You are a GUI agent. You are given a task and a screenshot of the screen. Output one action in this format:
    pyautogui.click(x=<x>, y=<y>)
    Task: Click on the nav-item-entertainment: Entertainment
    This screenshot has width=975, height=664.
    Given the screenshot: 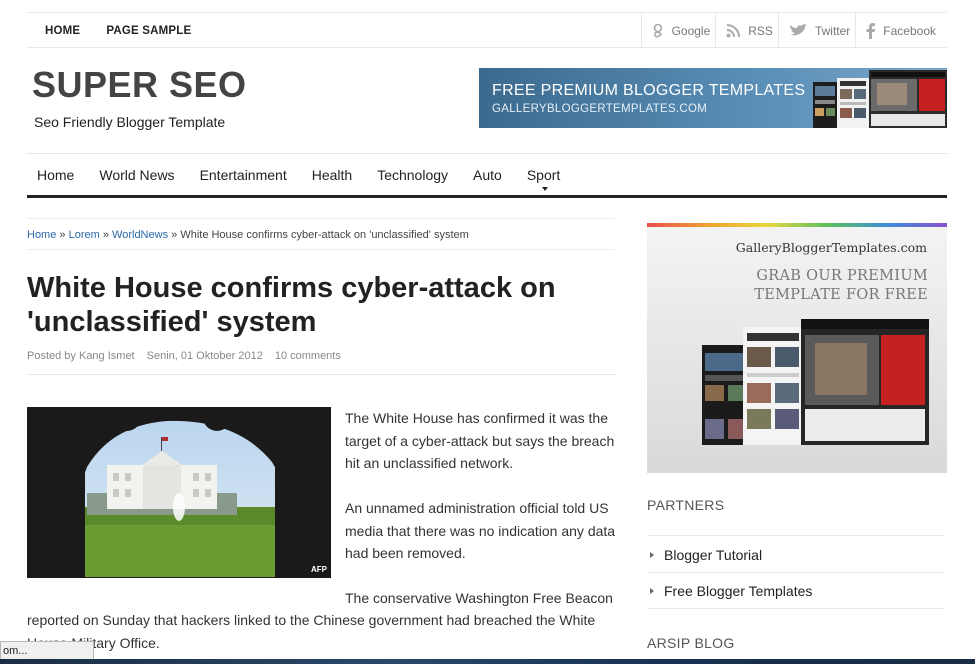 What is the action you would take?
    pyautogui.click(x=243, y=175)
    